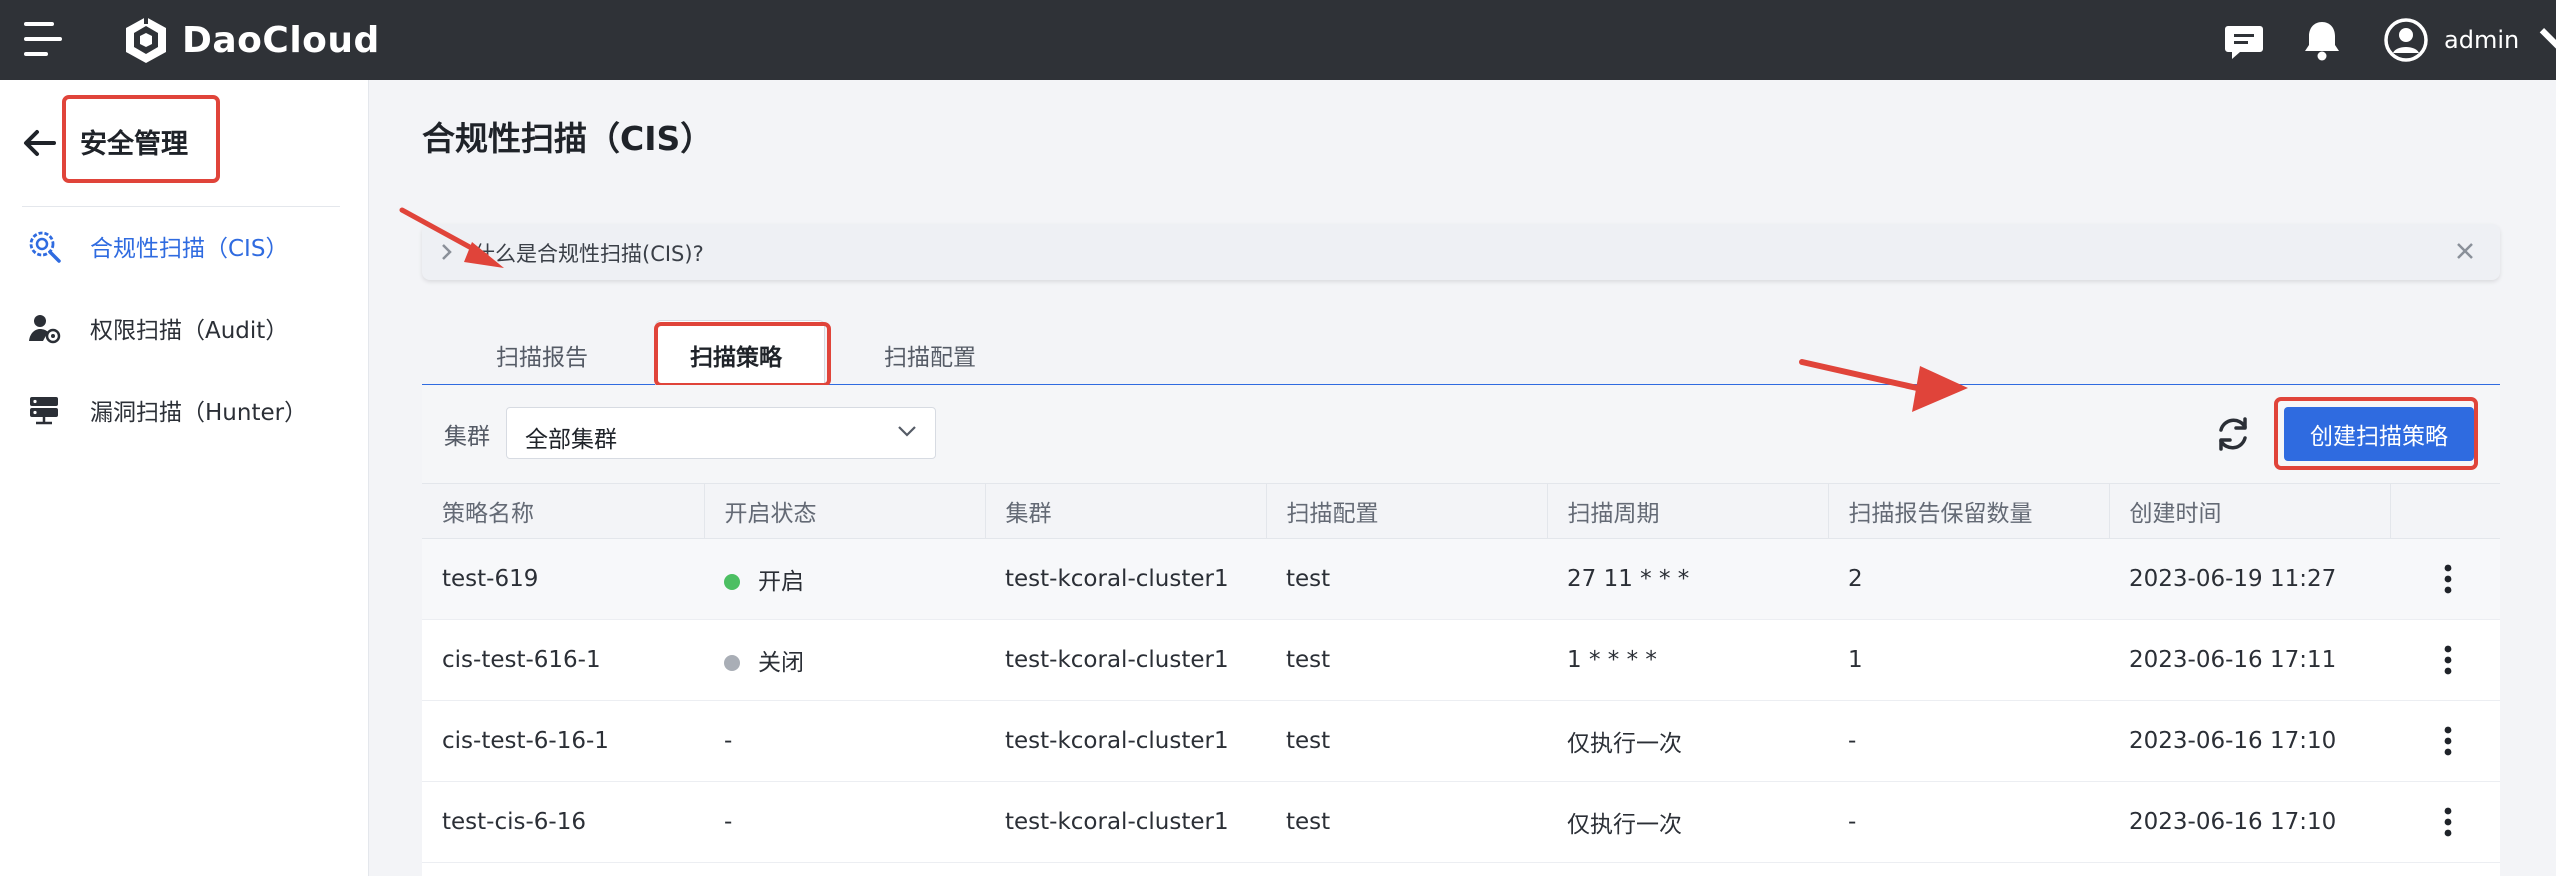 The height and width of the screenshot is (876, 2556). What do you see at coordinates (146, 38) in the screenshot?
I see `daocloud-logo-icon` at bounding box center [146, 38].